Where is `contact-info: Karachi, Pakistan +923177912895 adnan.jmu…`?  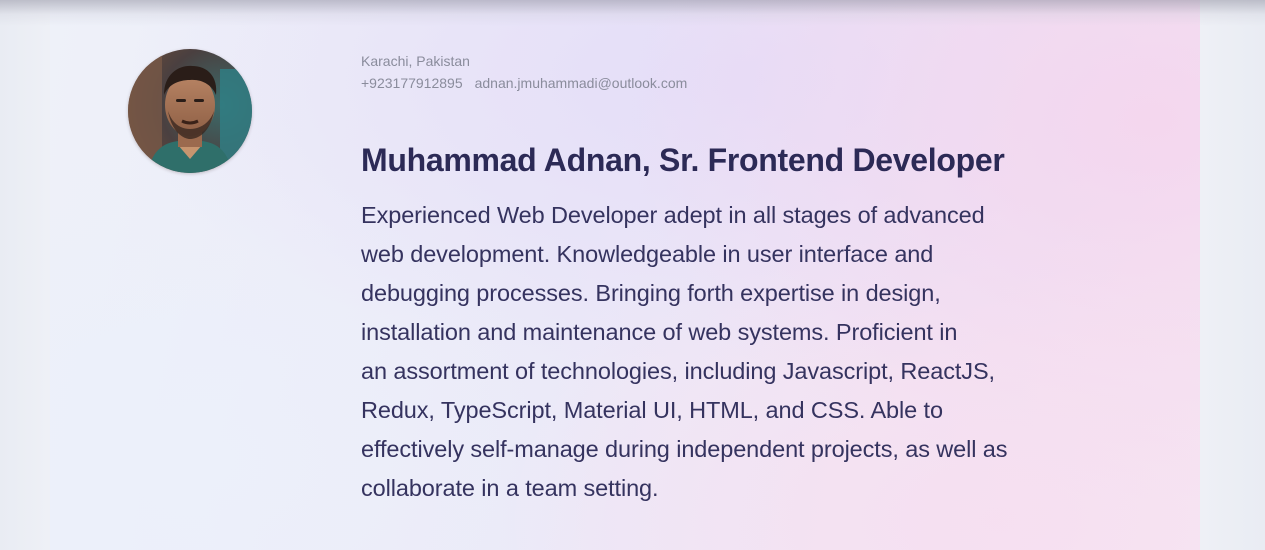 contact-info: Karachi, Pakistan +923177912895 adnan.jmu… is located at coordinates (524, 72).